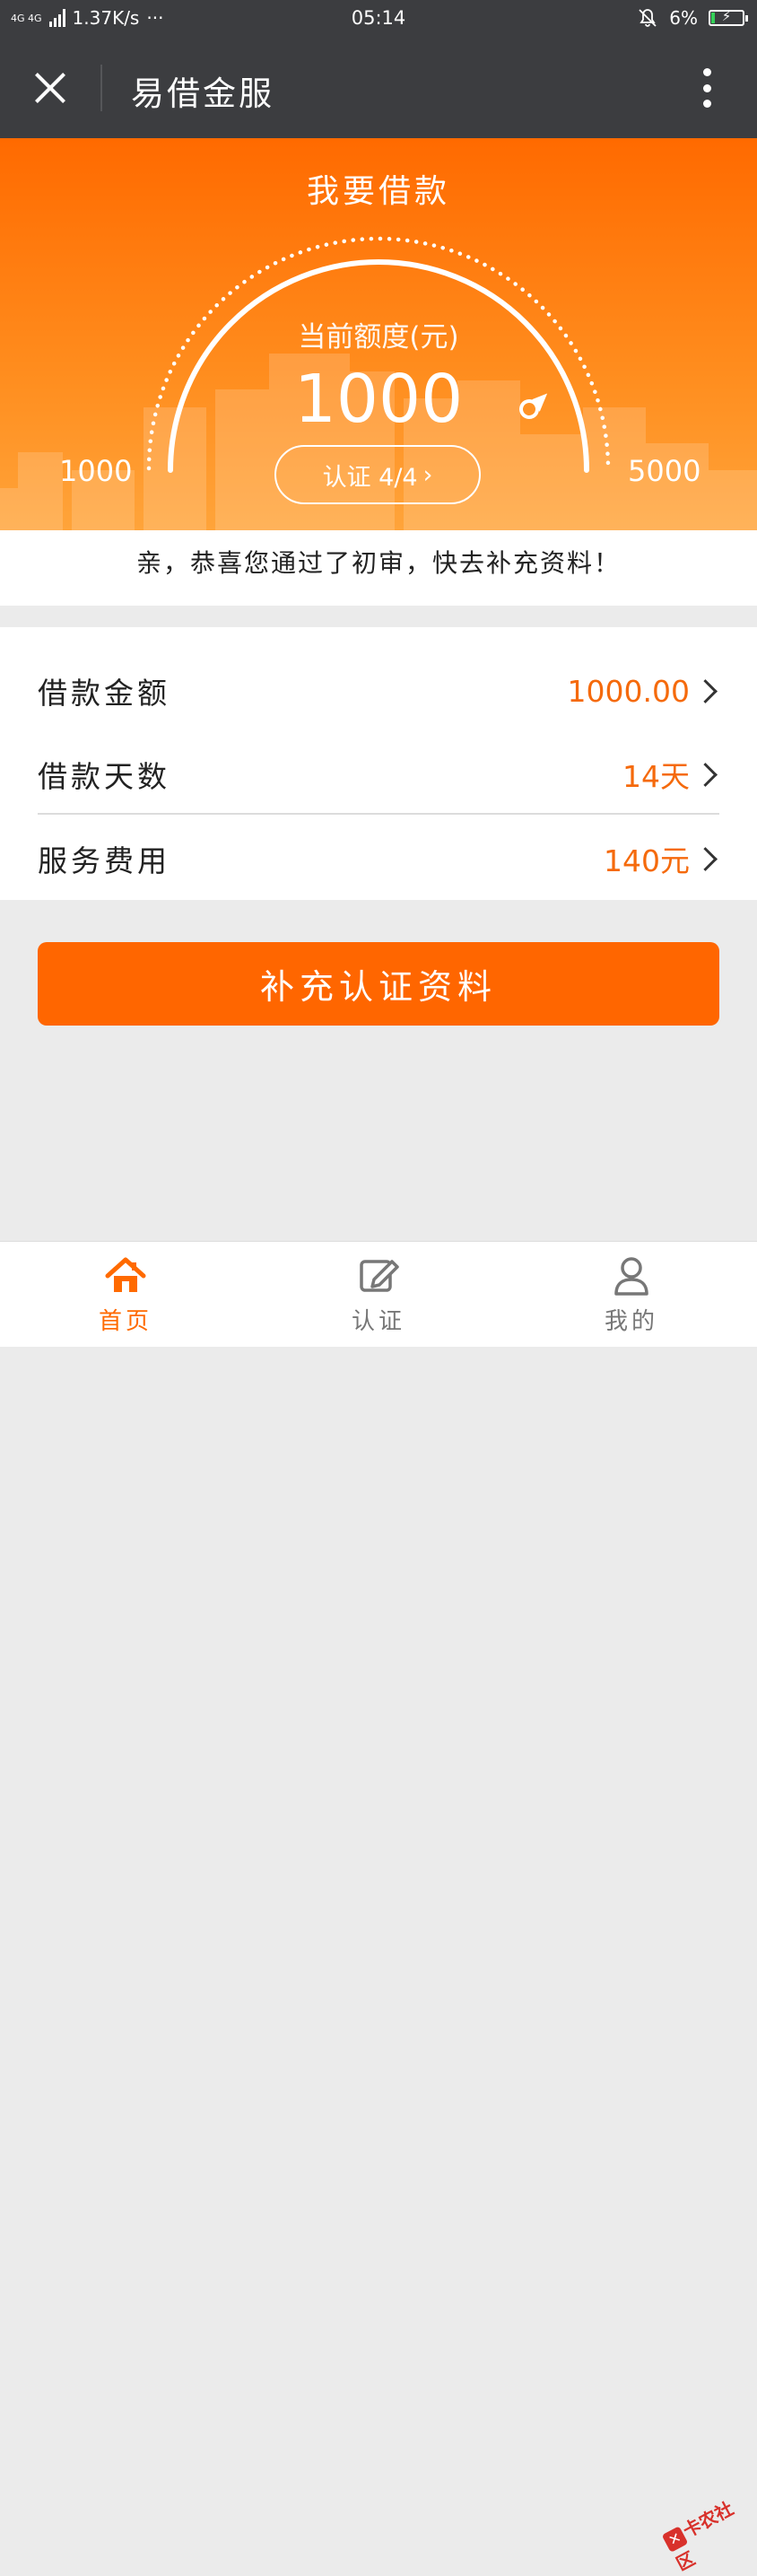 This screenshot has height=2576, width=757. I want to click on home-icon, so click(125, 1275).